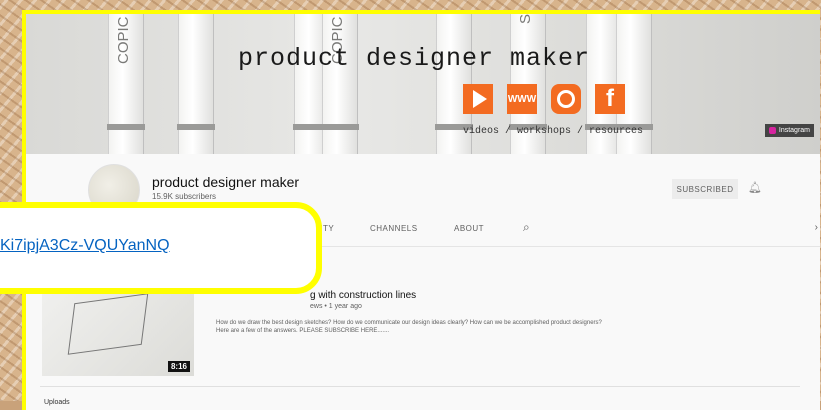 This screenshot has width=821, height=410. I want to click on video-meta: ews • 1 year ago, so click(336, 306).